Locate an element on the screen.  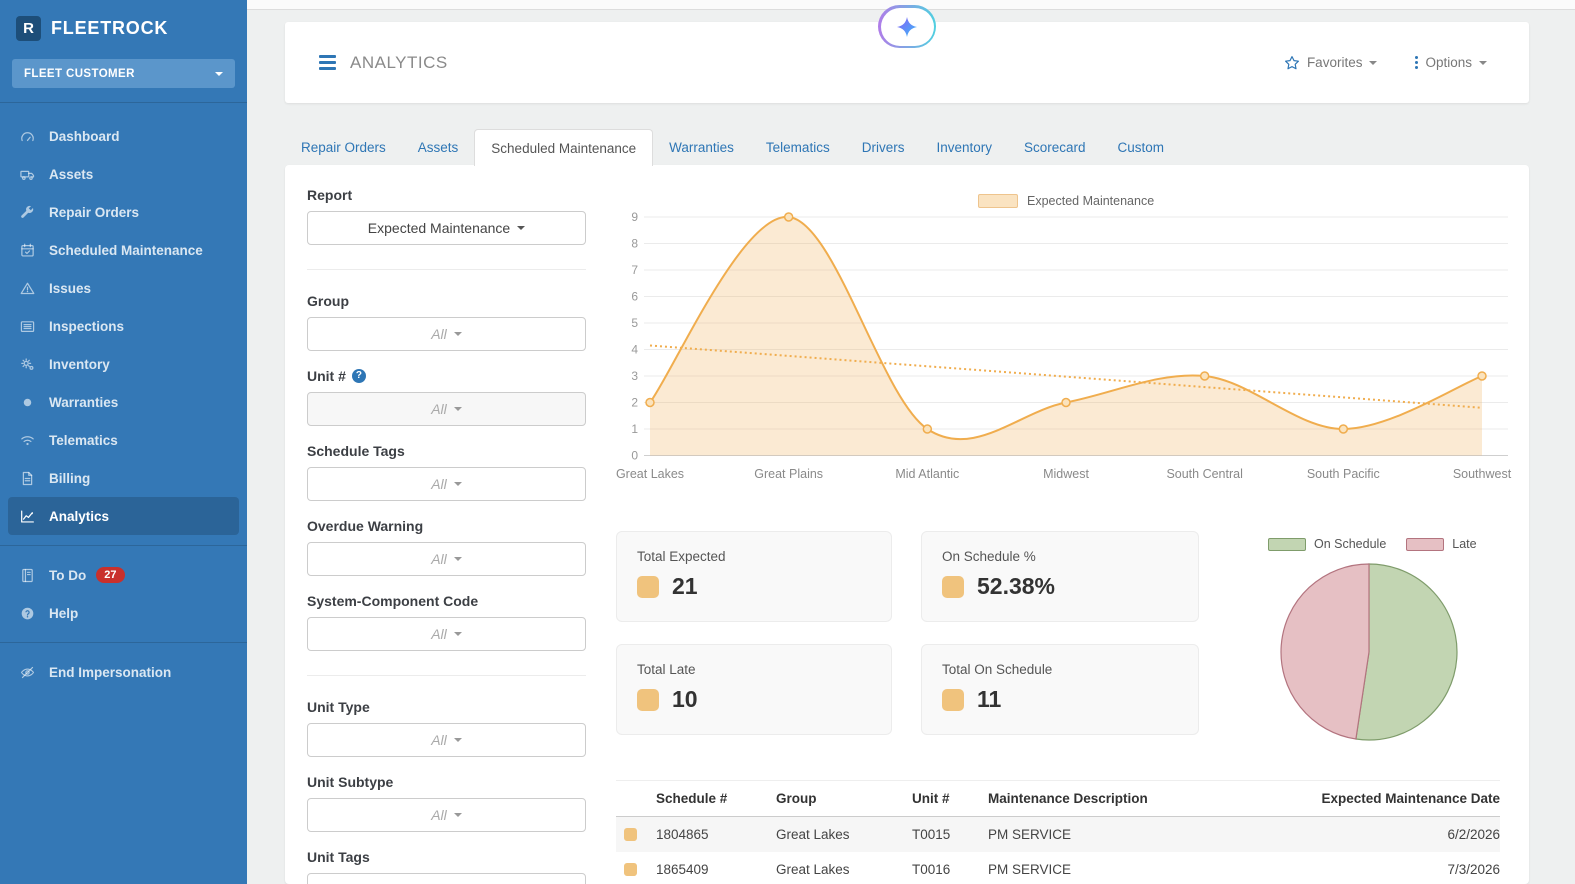
filter-group-group: Group All is located at coordinates (446, 321).